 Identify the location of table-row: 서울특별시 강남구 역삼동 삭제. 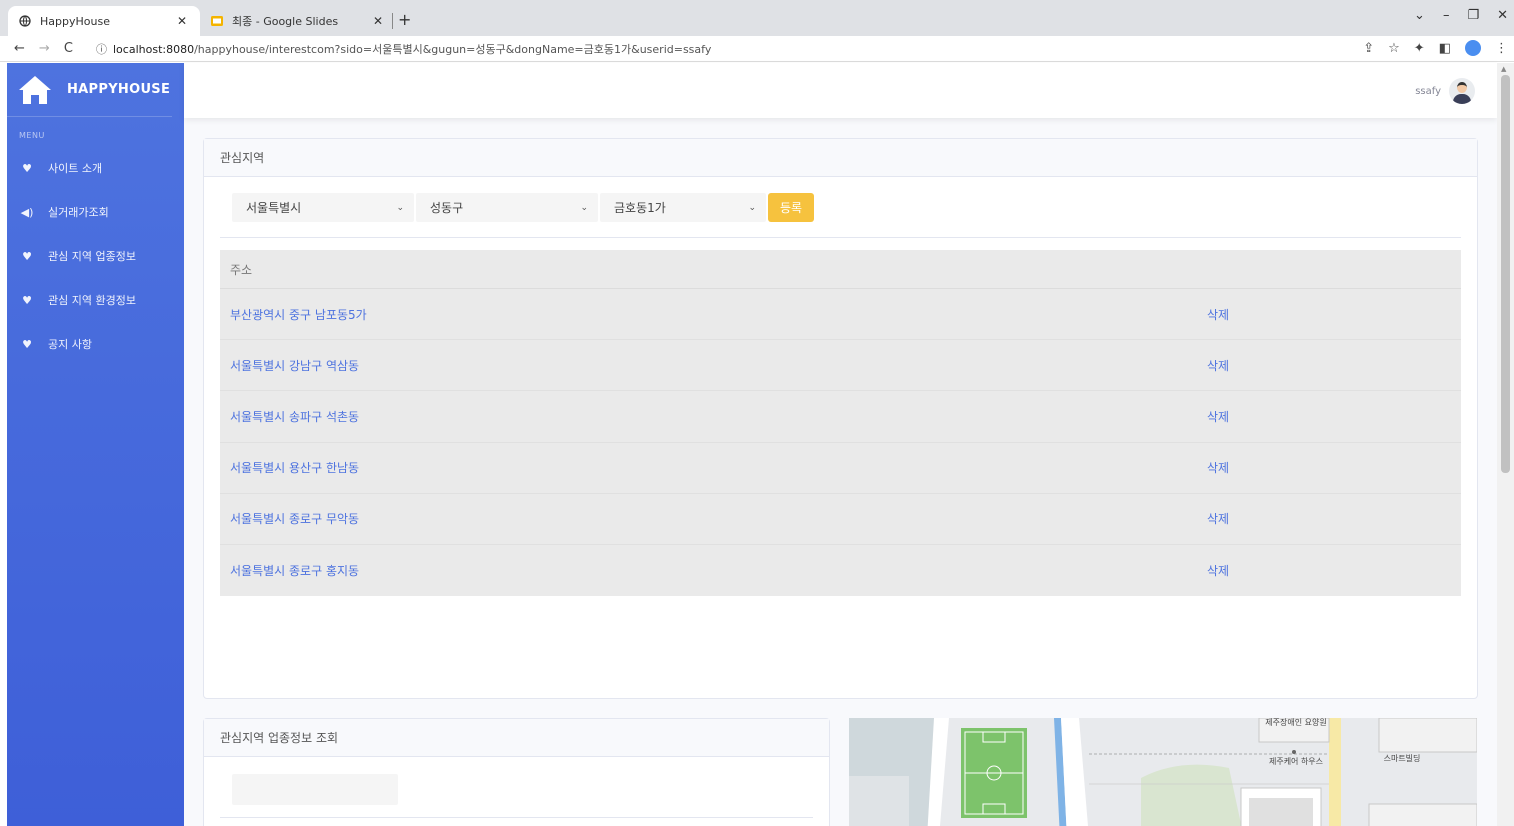
(840, 366).